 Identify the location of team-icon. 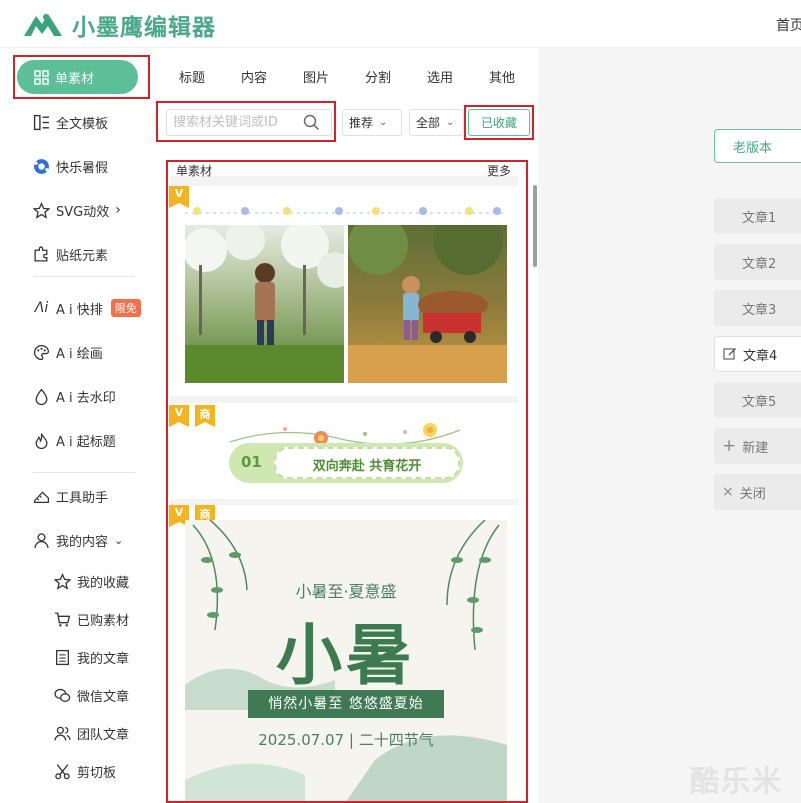
(62, 733).